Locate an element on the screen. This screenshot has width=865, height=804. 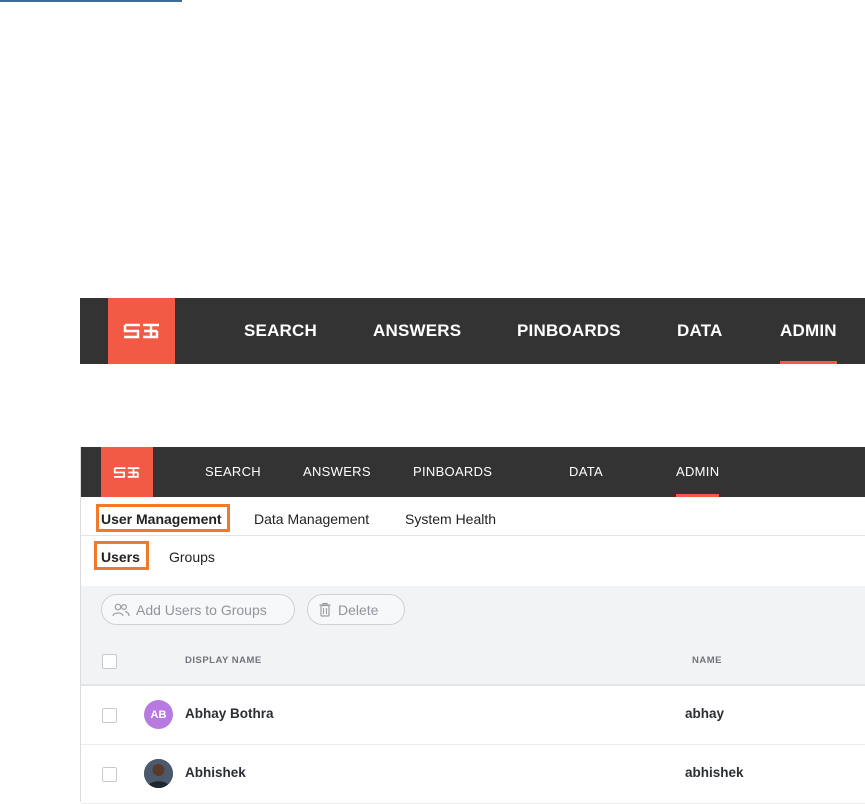
actions-toolbar: Add Users to Groups Delete is located at coordinates (473, 612).